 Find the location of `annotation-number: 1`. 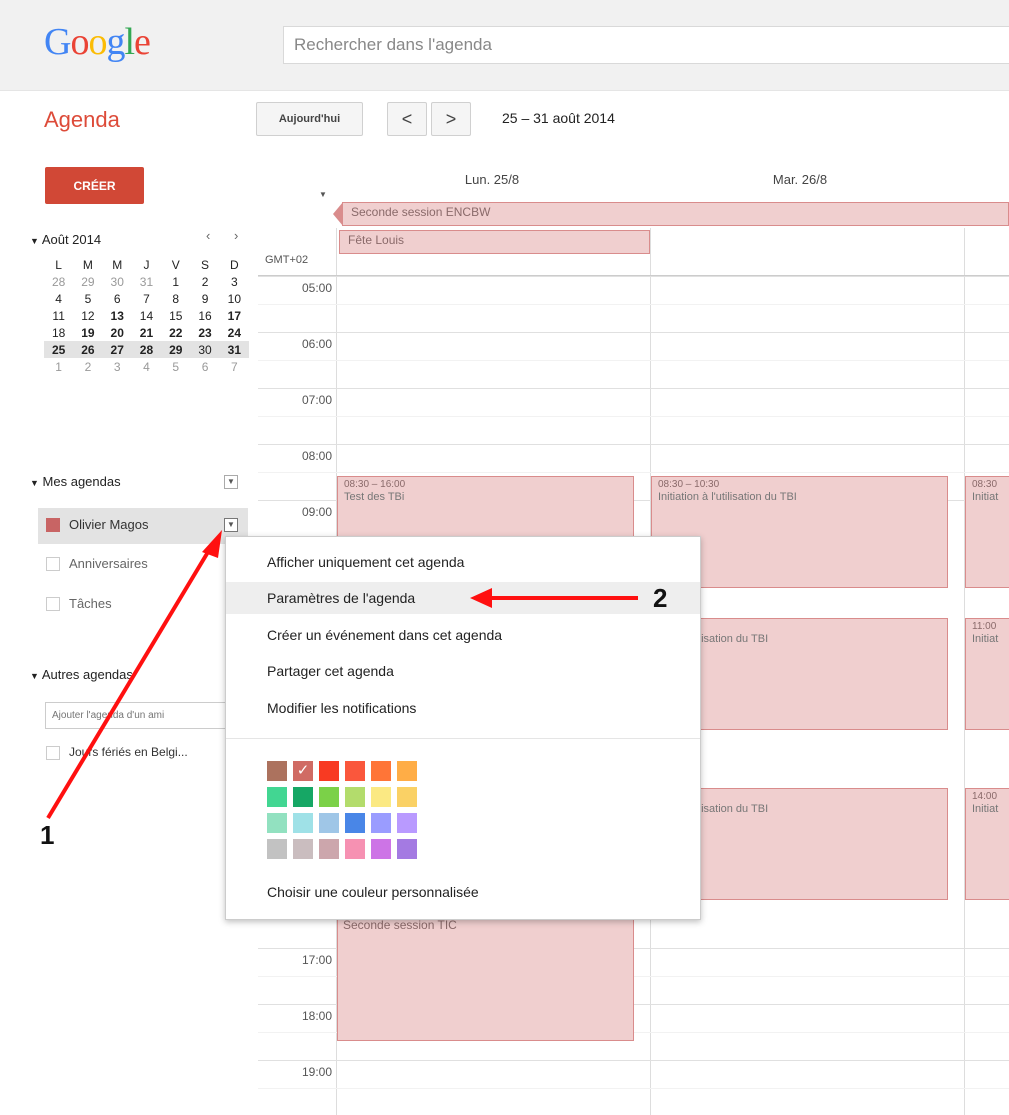

annotation-number: 1 is located at coordinates (47, 835).